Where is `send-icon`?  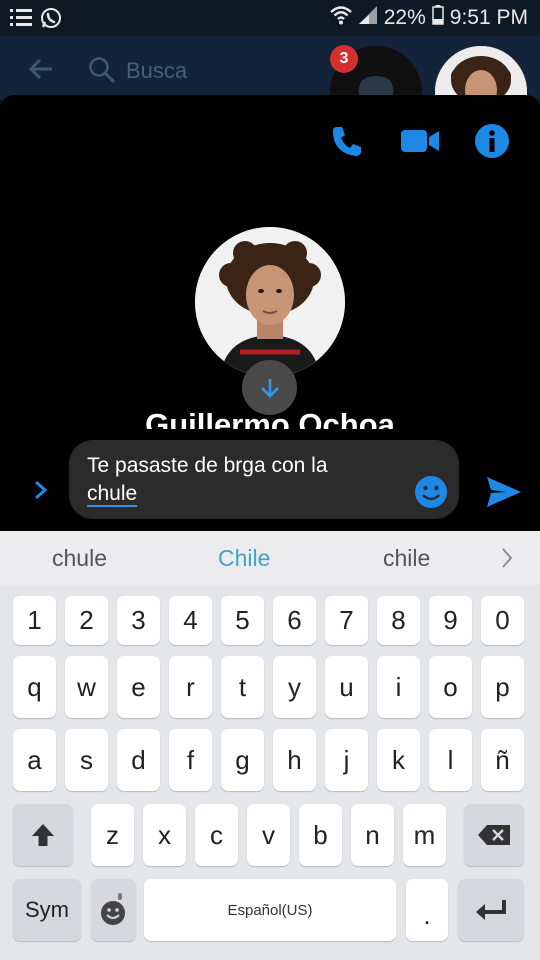 send-icon is located at coordinates (504, 492).